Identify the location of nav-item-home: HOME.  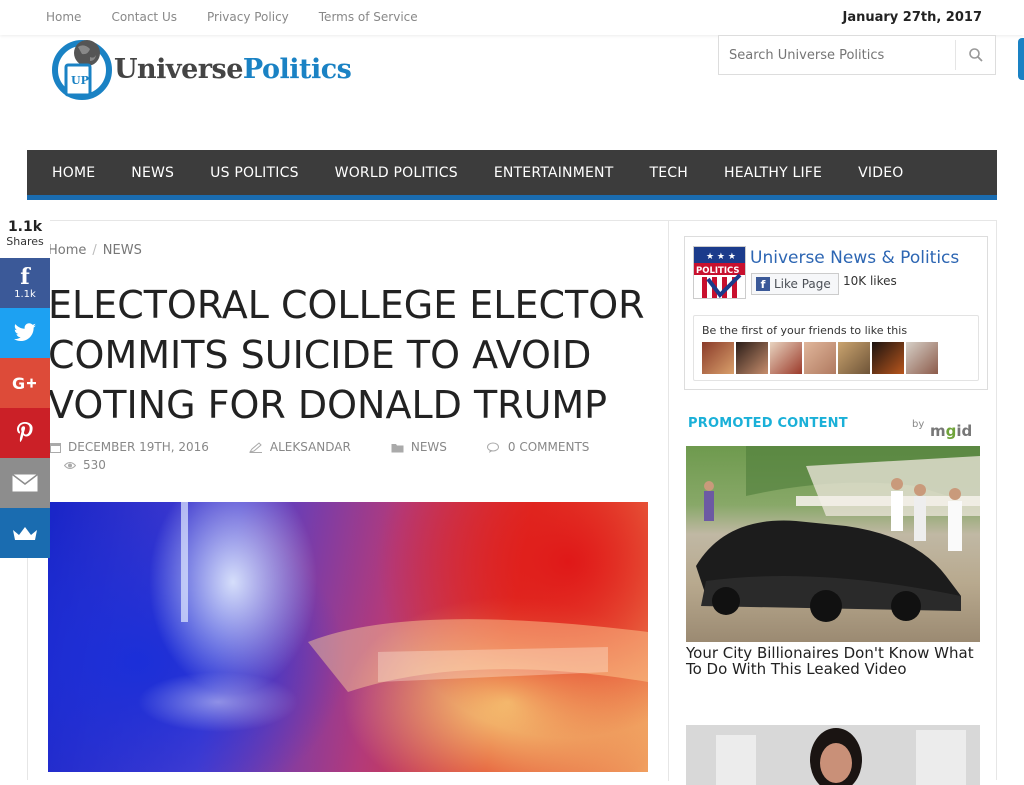
(73, 173).